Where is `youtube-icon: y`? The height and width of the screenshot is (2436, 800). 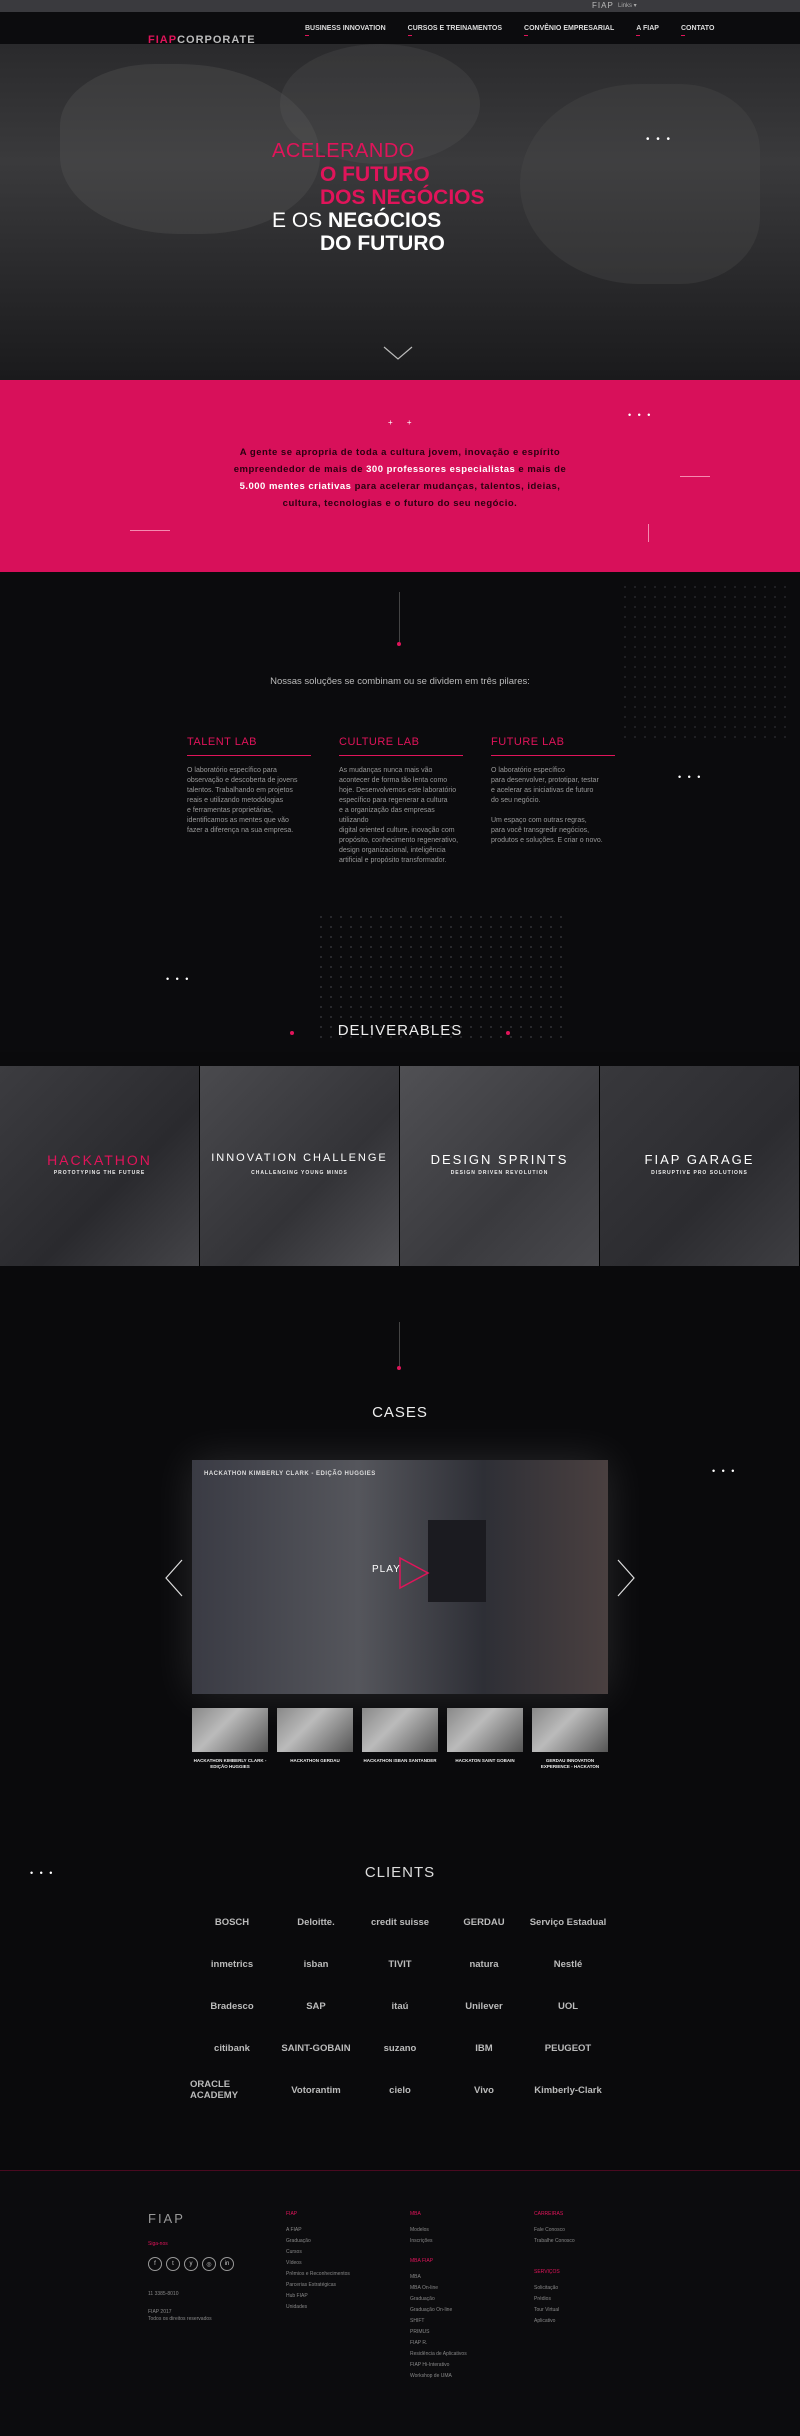 youtube-icon: y is located at coordinates (191, 2264).